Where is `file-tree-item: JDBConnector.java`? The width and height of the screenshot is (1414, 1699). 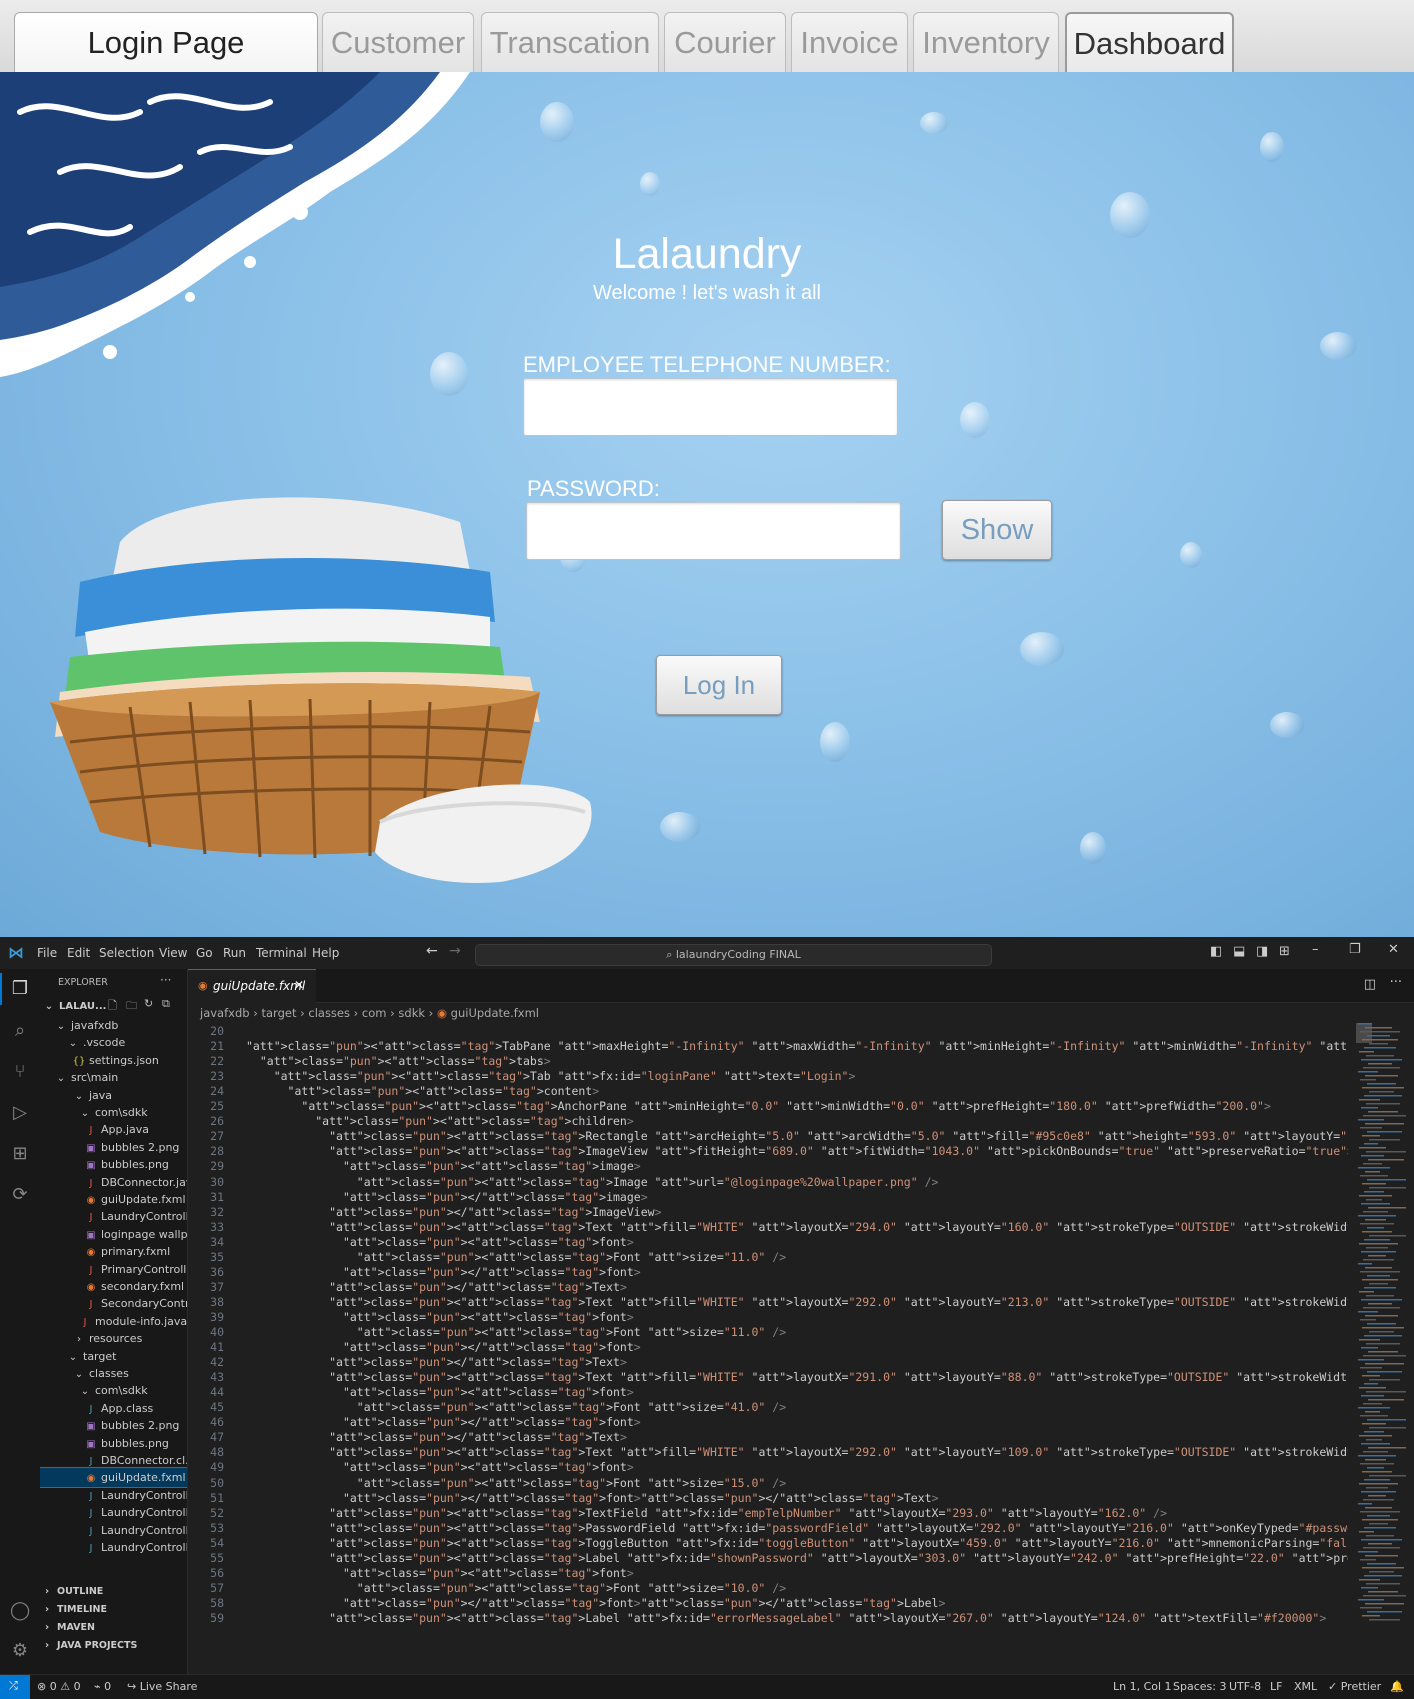
file-tree-item: JDBConnector.java is located at coordinates (113, 1182).